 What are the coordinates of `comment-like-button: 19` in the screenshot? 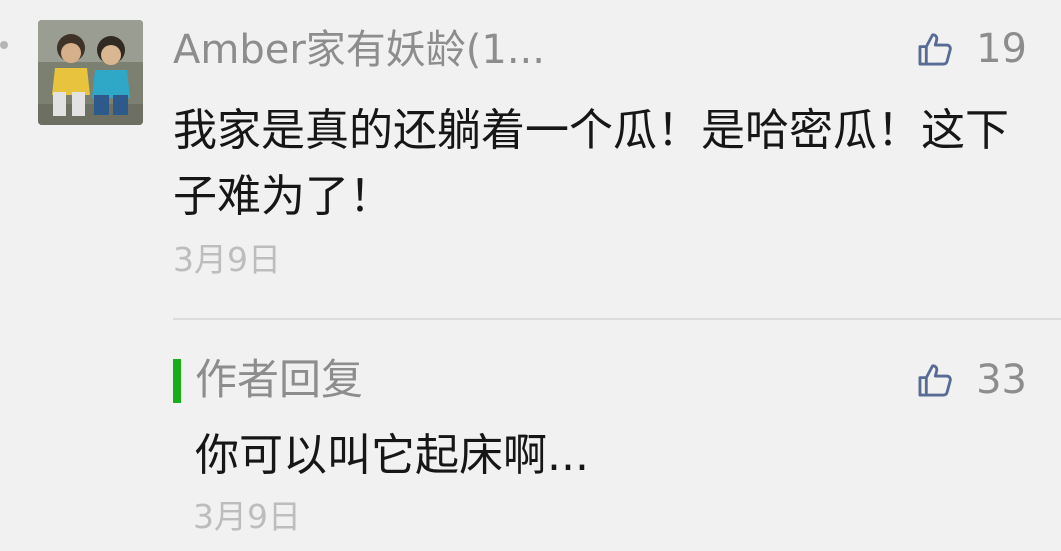 It's located at (971, 49).